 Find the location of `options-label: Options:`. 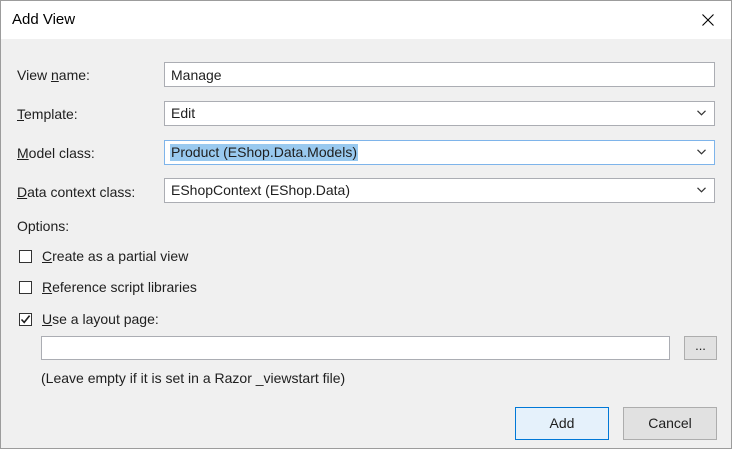

options-label: Options: is located at coordinates (43, 226).